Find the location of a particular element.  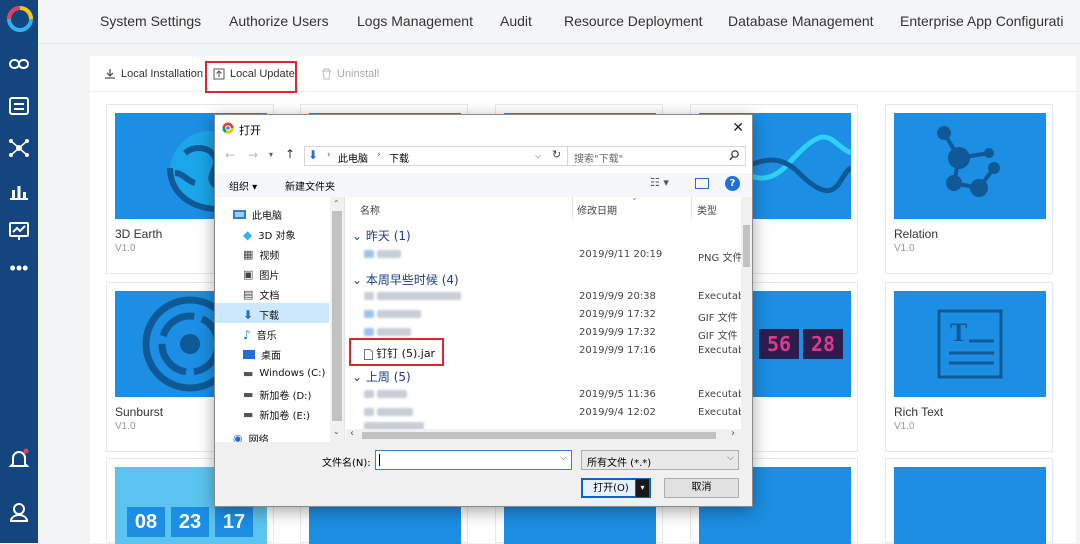

file-type-filter-value: 所有文件 (*.*) is located at coordinates (619, 463).